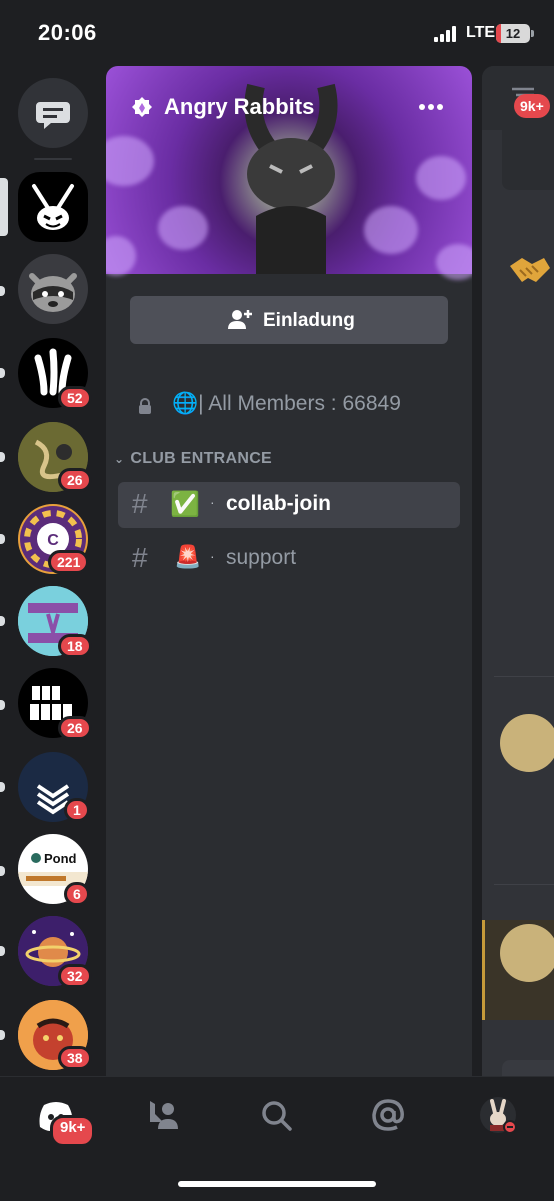 The width and height of the screenshot is (554, 1201). I want to click on channel-collab-join: # ✅ · collab-join, so click(289, 505).